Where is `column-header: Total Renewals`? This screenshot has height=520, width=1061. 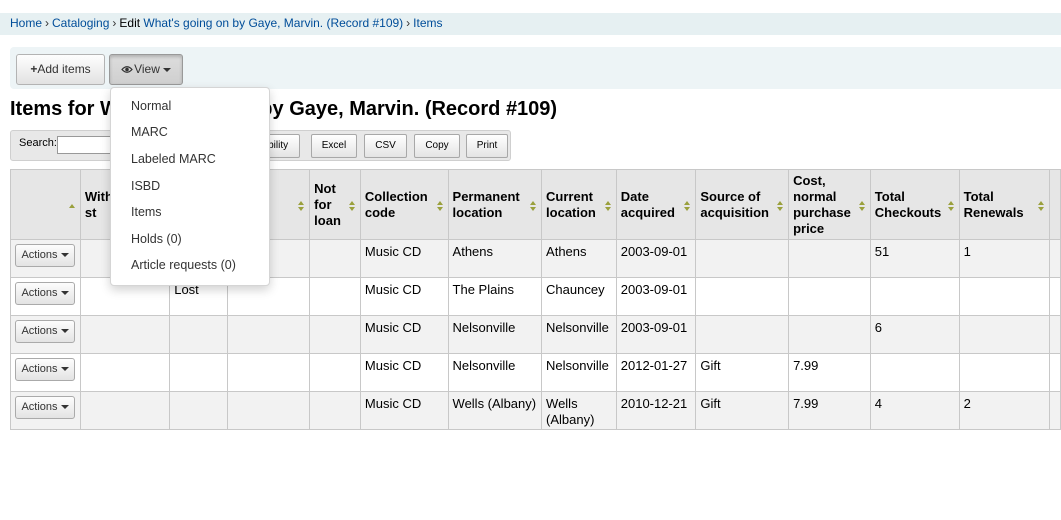 column-header: Total Renewals is located at coordinates (1004, 204).